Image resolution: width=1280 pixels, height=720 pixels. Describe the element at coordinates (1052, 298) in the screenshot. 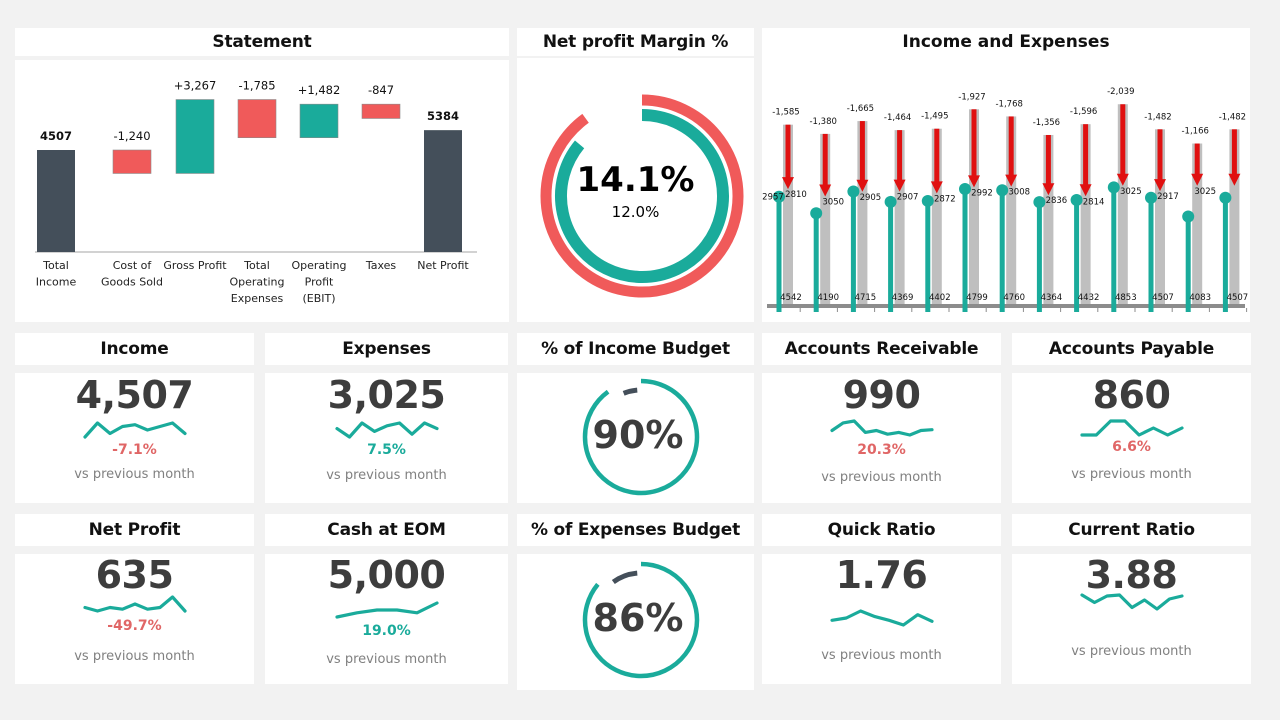

I see `income-label: 4364` at that location.